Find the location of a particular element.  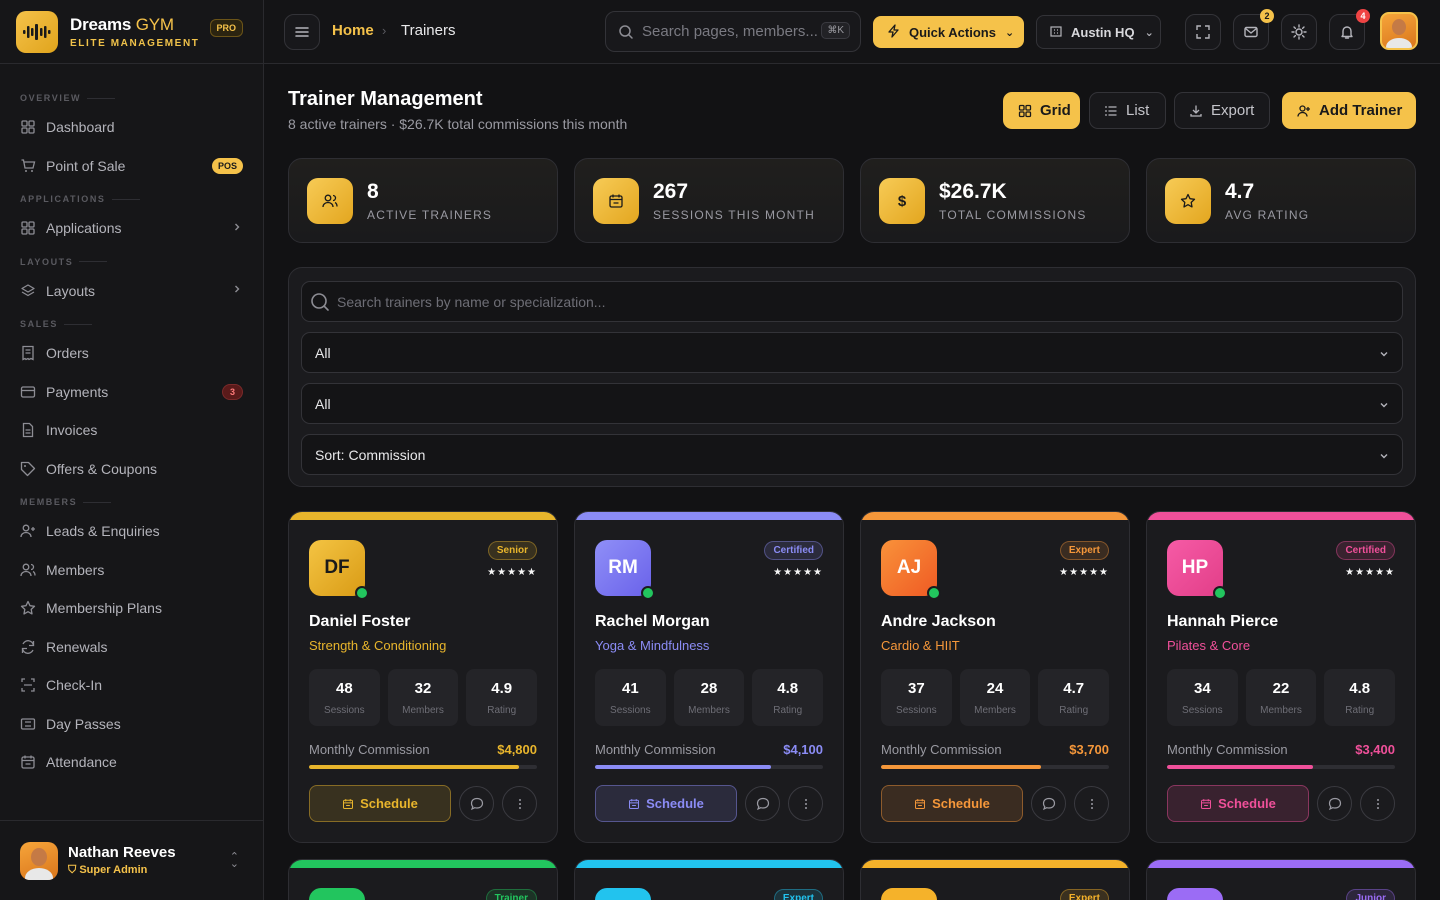

sidebar-item-invoices: Invoices is located at coordinates (131, 430).